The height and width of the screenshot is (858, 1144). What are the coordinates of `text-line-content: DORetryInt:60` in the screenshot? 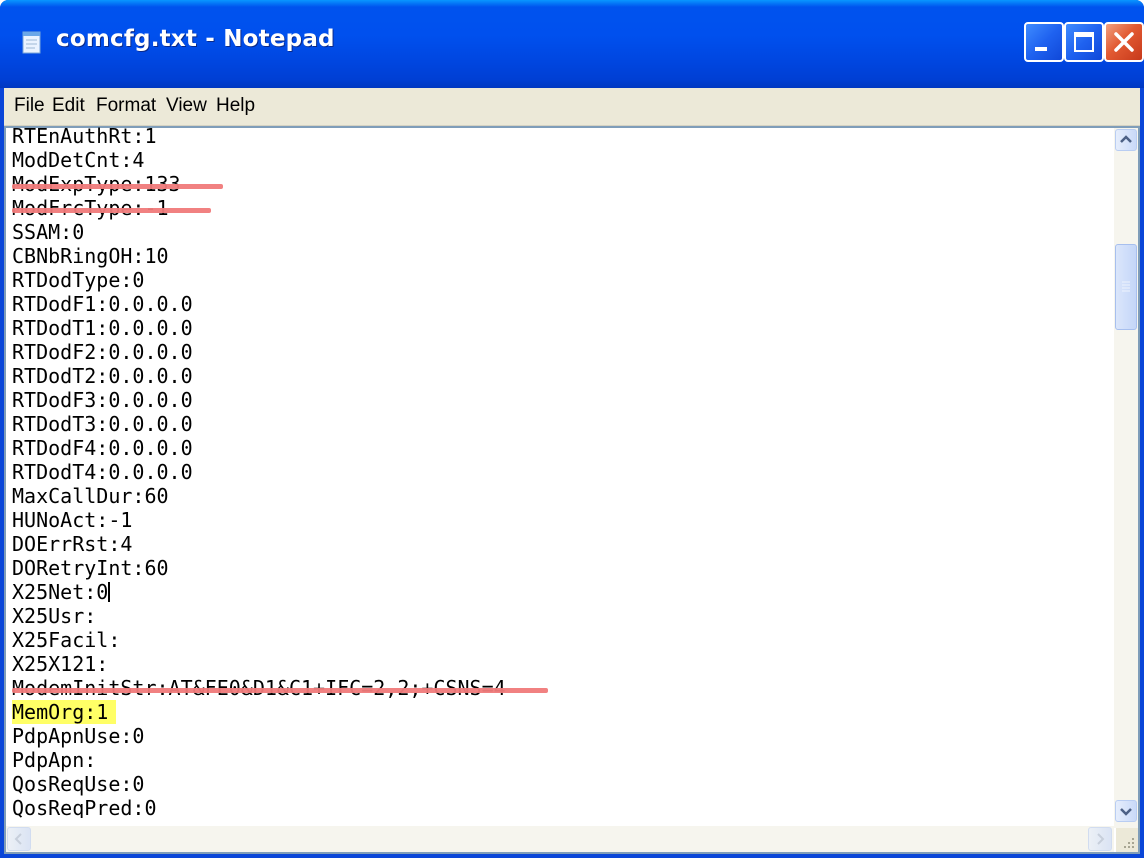 It's located at (90, 568).